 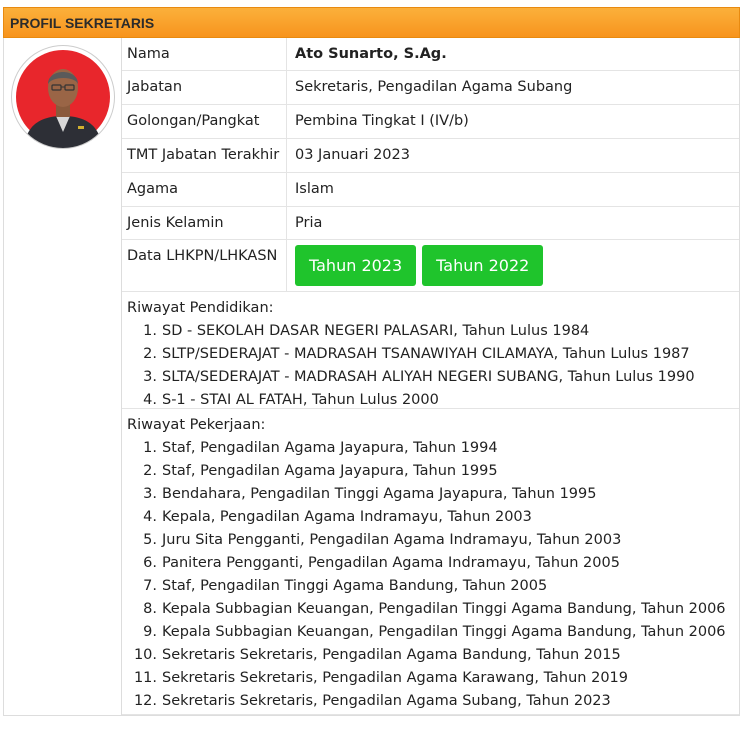 I want to click on row-nama: Nama Ato Sunarto, S.Ag., so click(x=430, y=54).